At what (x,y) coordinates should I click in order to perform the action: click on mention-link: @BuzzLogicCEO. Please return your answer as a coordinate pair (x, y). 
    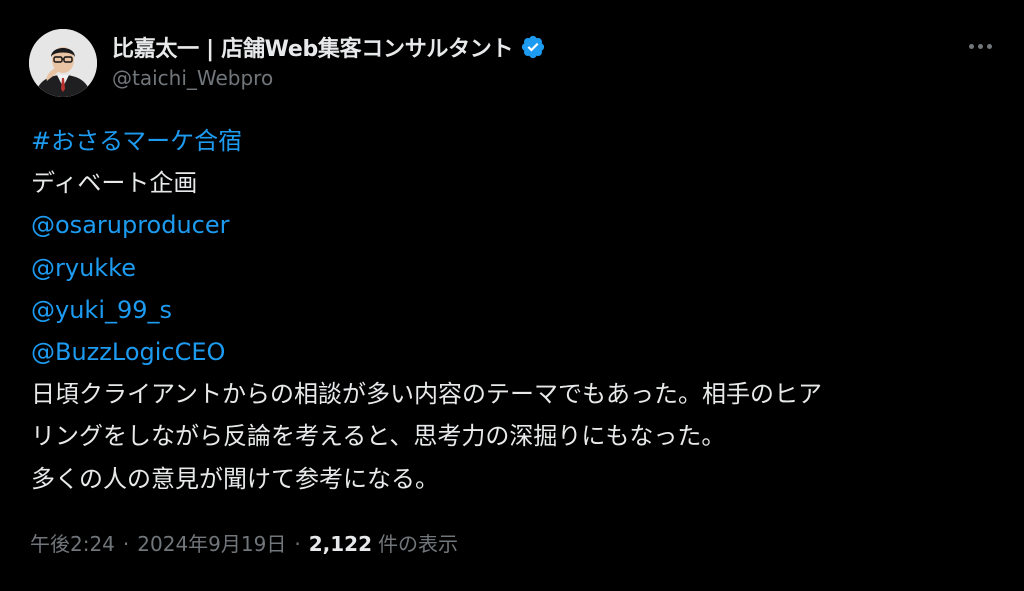
    Looking at the image, I should click on (521, 352).